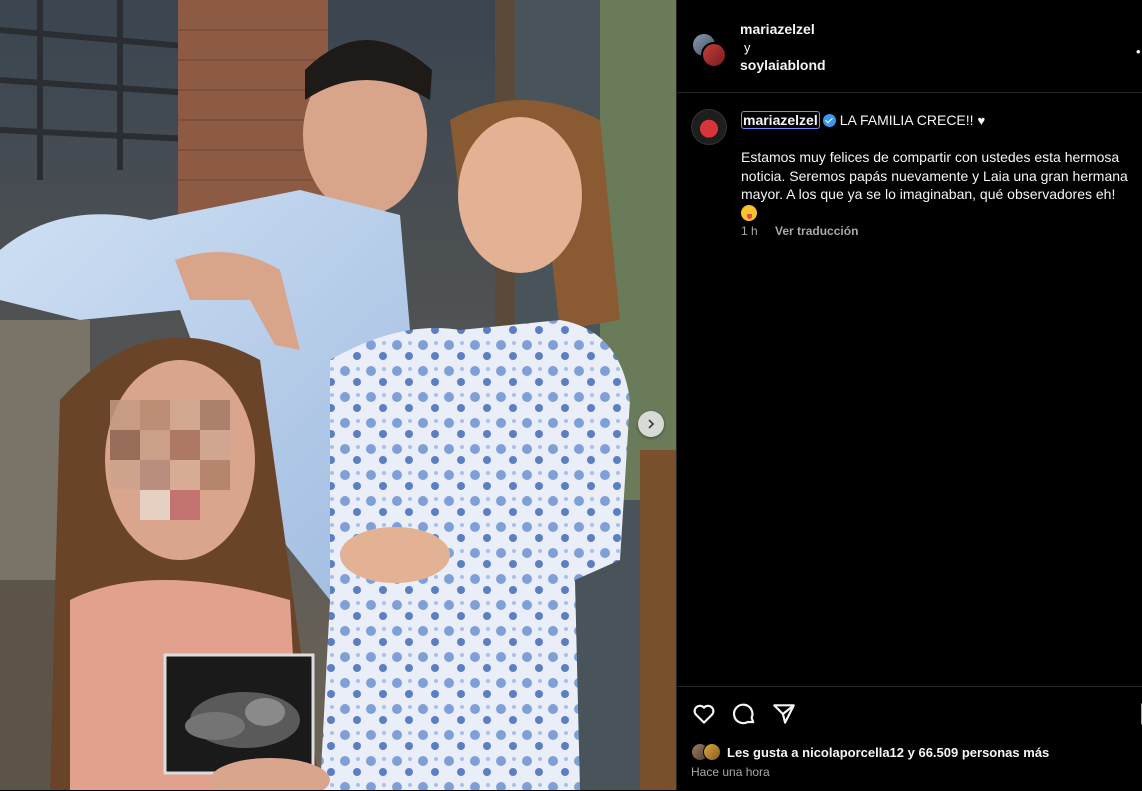 The width and height of the screenshot is (1142, 791). Describe the element at coordinates (777, 29) in the screenshot. I see `header-username-1: mariazelzel` at that location.